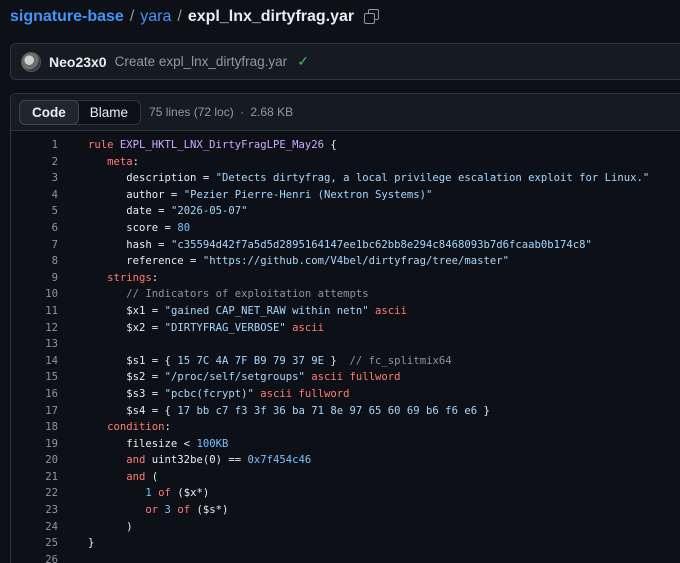 This screenshot has height=563, width=680. I want to click on line-number: 6, so click(34, 228).